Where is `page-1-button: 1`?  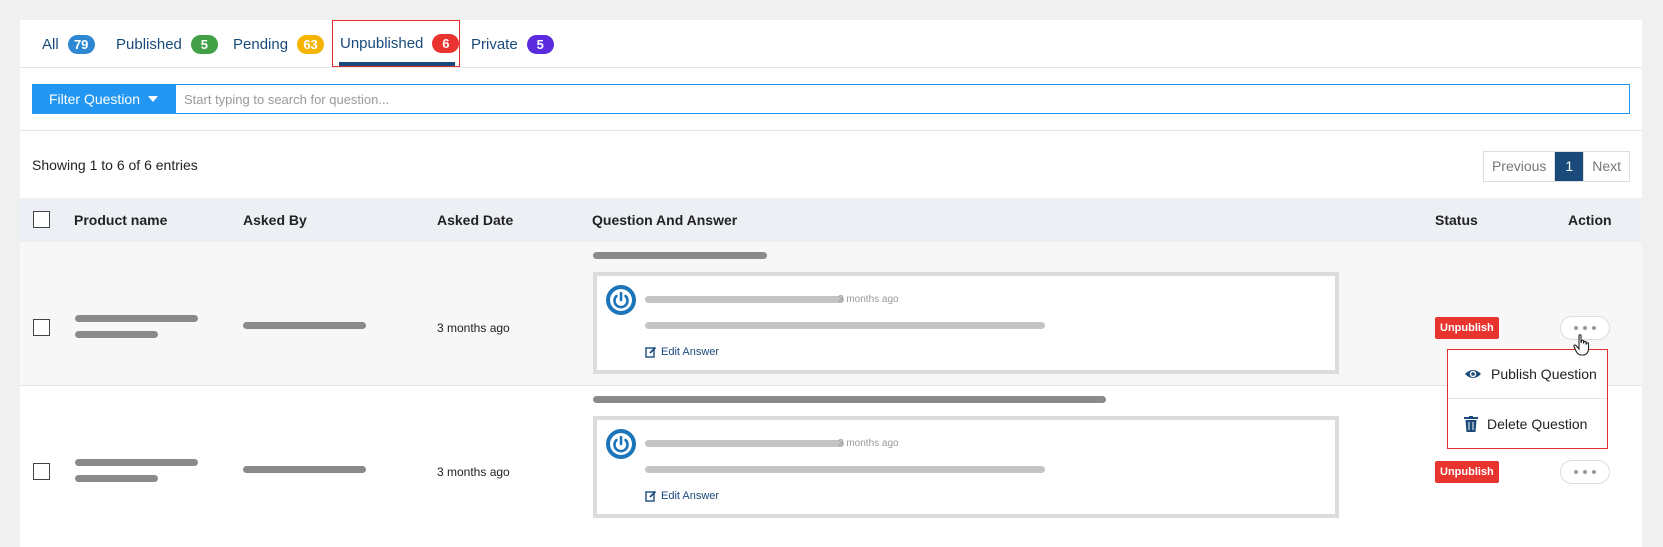
page-1-button: 1 is located at coordinates (1569, 166).